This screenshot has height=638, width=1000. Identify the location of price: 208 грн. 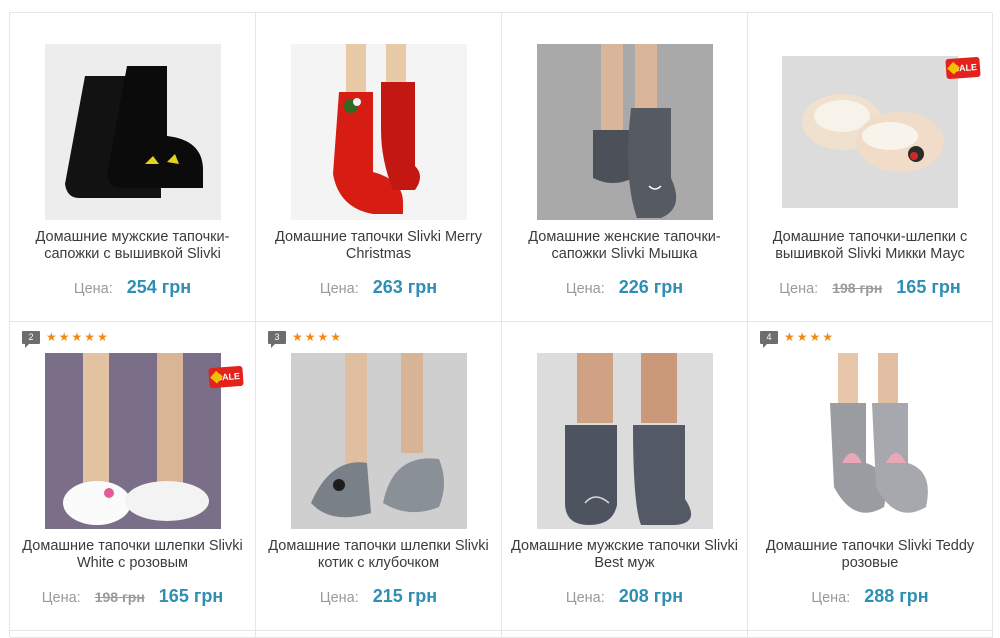
(651, 596).